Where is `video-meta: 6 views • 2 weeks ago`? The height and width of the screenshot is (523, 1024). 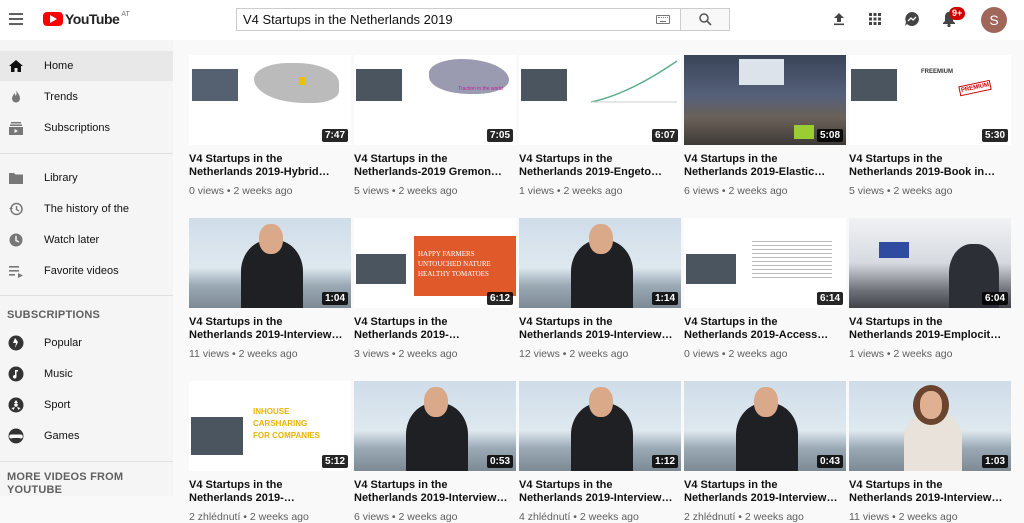 video-meta: 6 views • 2 weeks ago is located at coordinates (736, 191).